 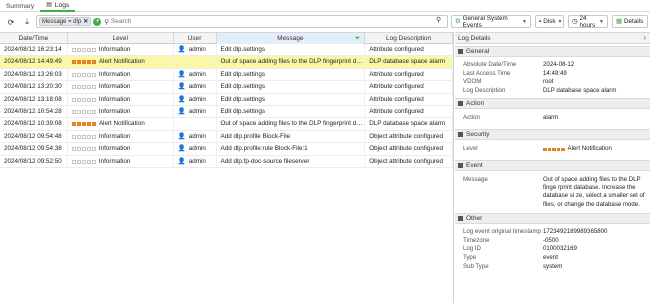 What do you see at coordinates (548, 82) in the screenshot?
I see `detail-value: root` at bounding box center [548, 82].